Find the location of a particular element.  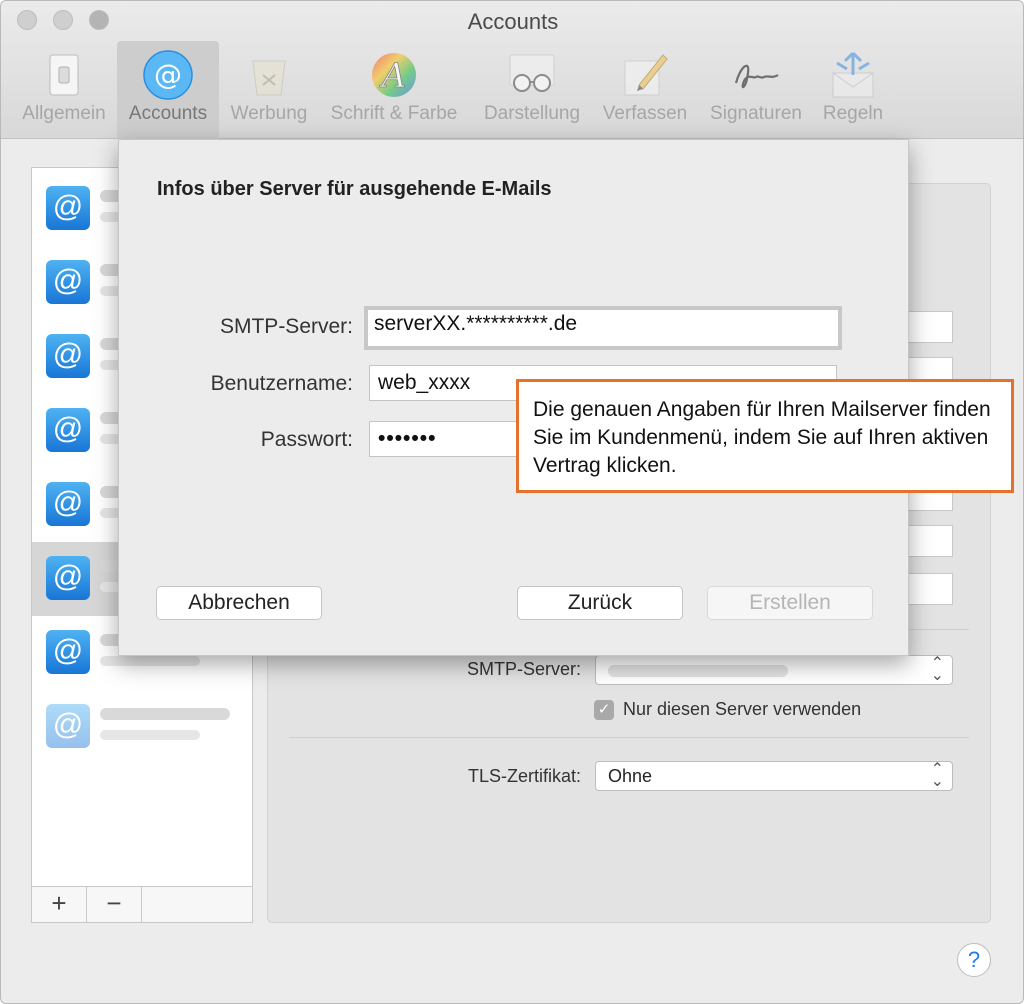

only-this-server-label: Nur diesen Server verwenden is located at coordinates (742, 709).